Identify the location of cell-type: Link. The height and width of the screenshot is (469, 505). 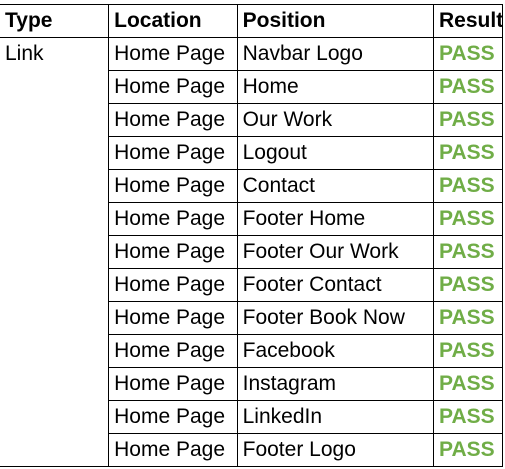
(55, 54).